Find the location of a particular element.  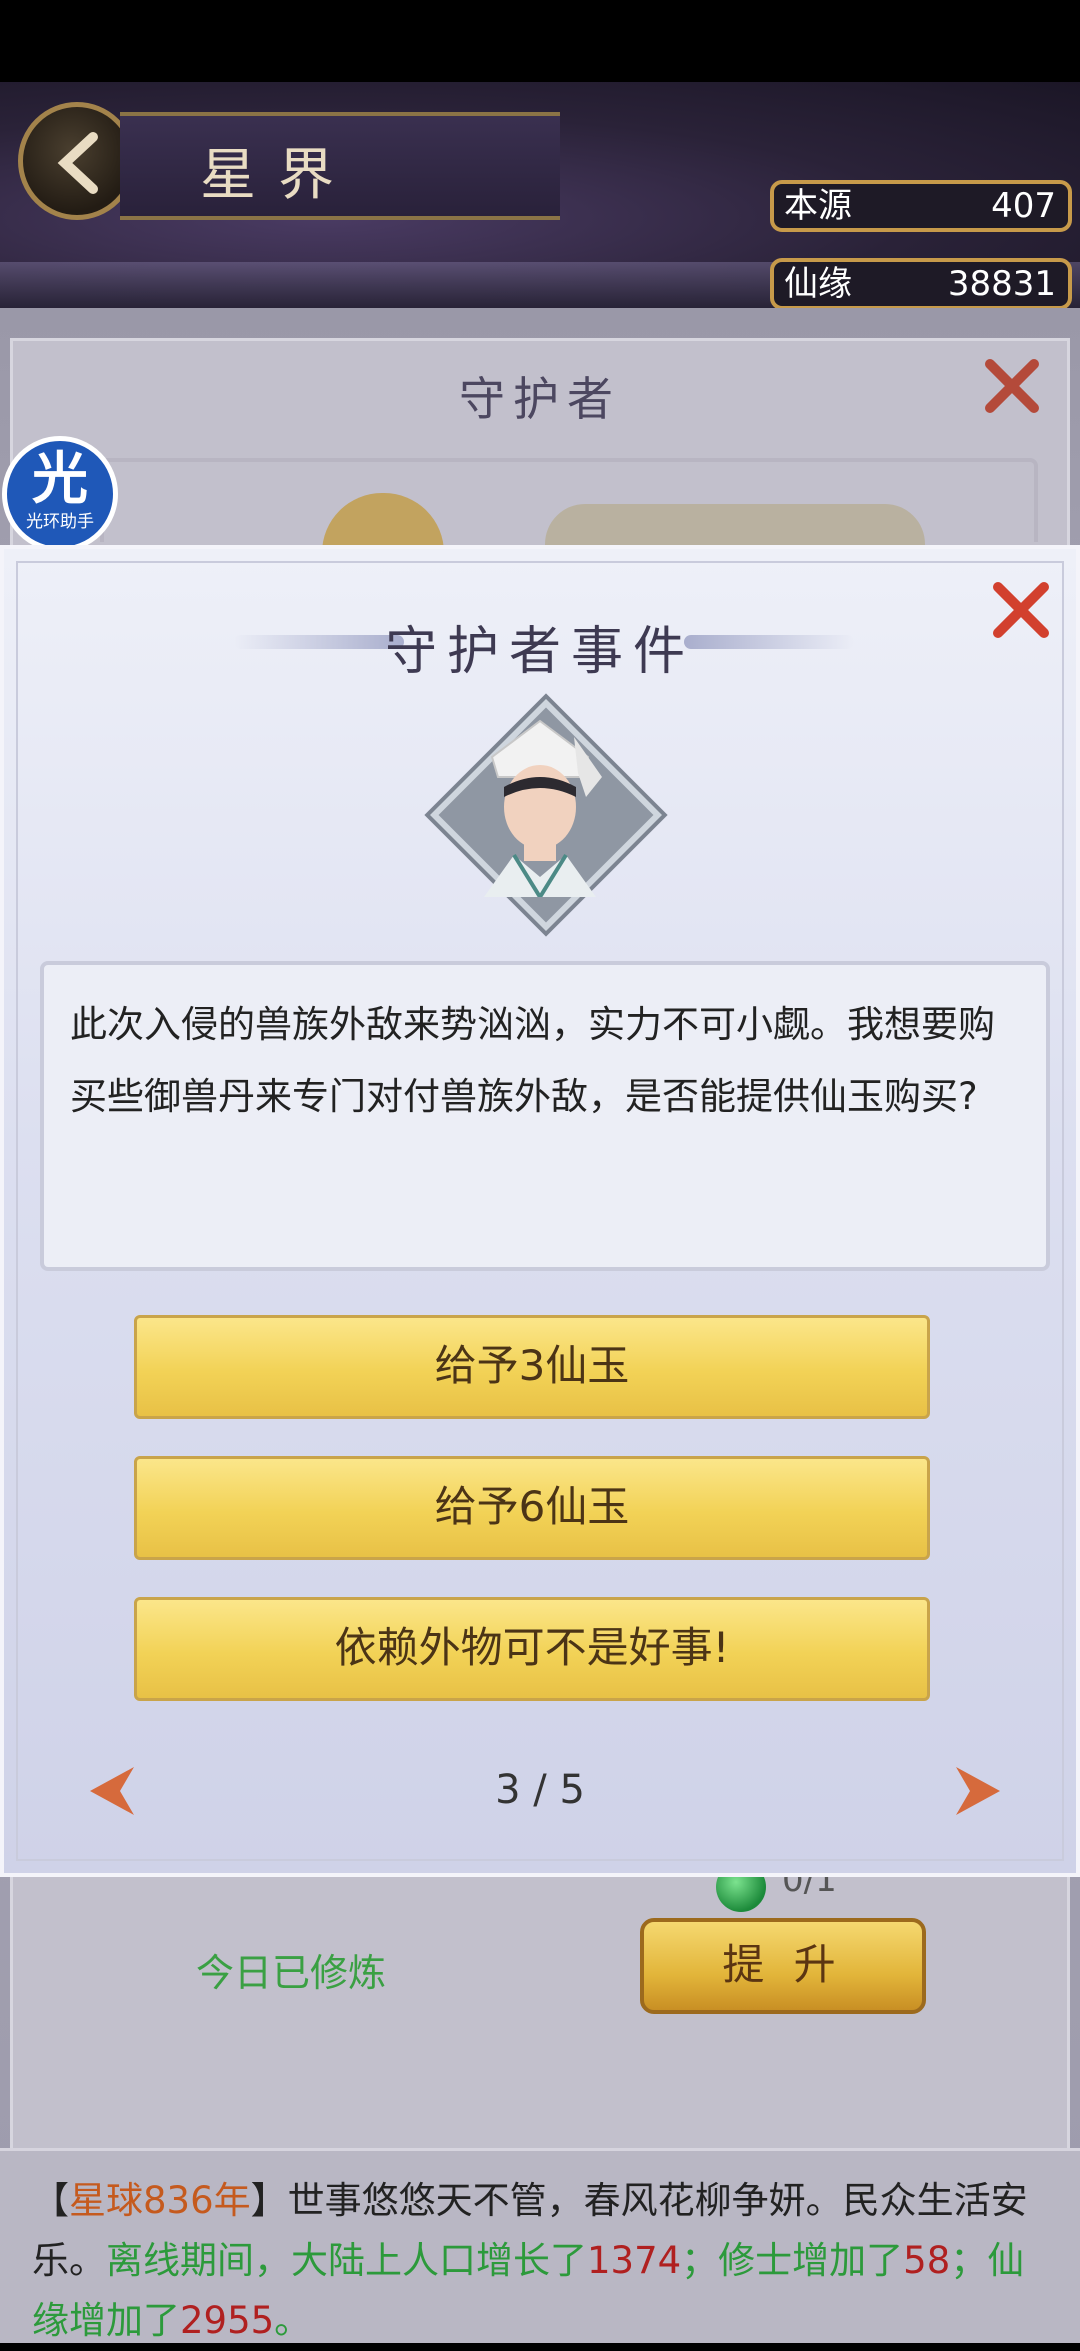

modal-close-button is located at coordinates (1021, 612).